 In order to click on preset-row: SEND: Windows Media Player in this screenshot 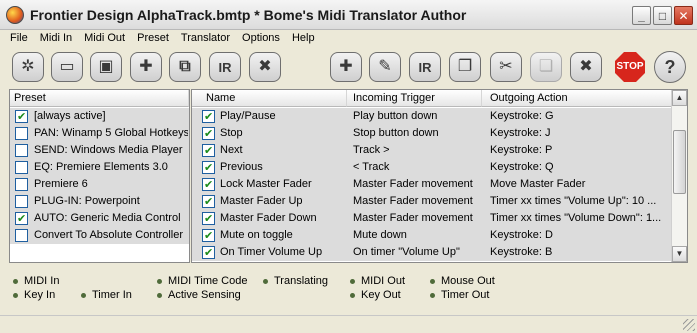, I will do `click(99, 150)`.